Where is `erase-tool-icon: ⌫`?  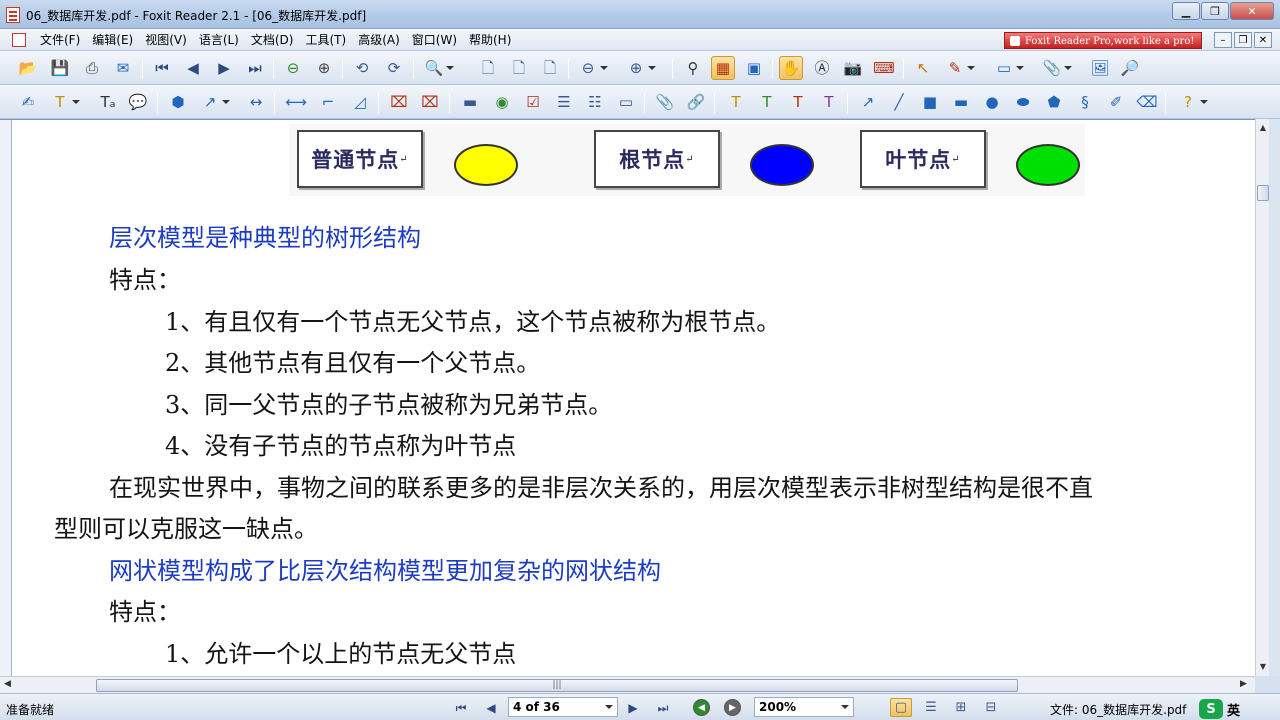 erase-tool-icon: ⌫ is located at coordinates (1147, 102).